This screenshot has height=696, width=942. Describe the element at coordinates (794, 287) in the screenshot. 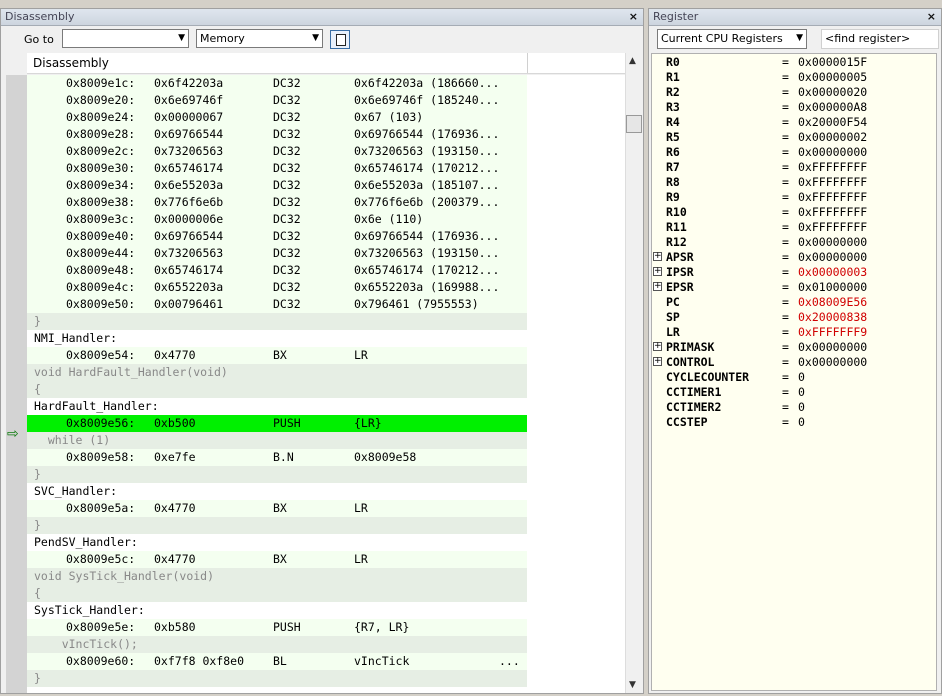

I see `register-row: + EPSR = 0x01000000` at that location.